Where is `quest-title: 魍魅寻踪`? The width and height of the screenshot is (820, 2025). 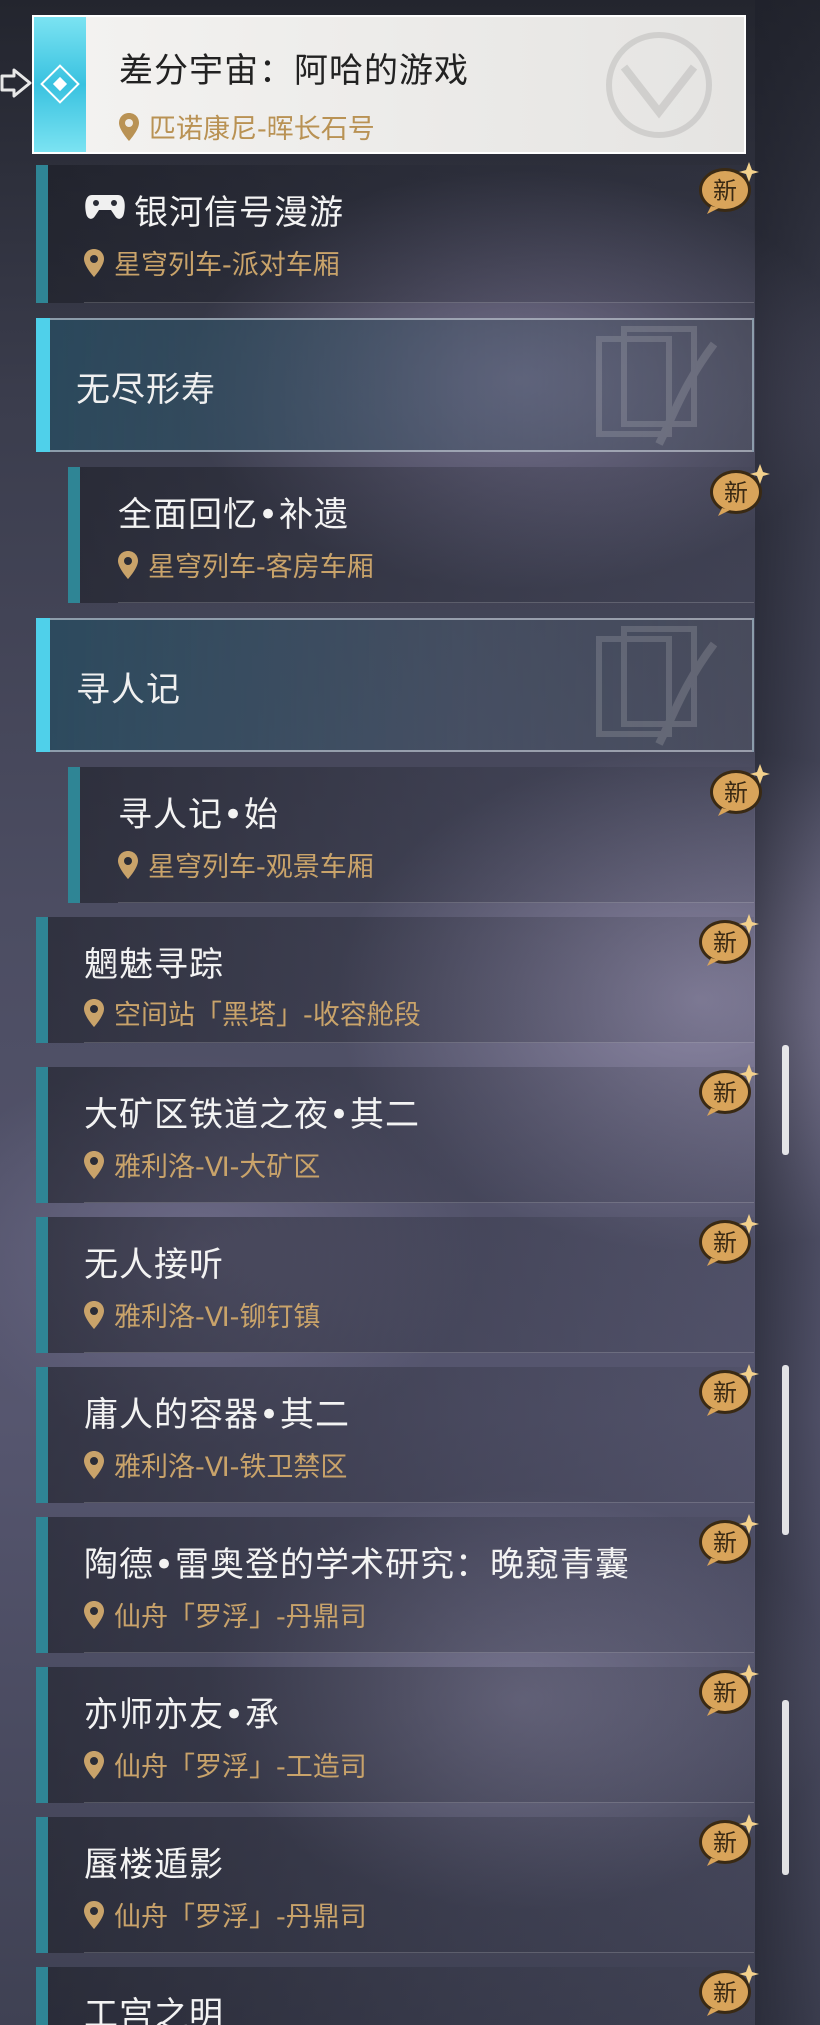 quest-title: 魍魅寻踪 is located at coordinates (154, 965).